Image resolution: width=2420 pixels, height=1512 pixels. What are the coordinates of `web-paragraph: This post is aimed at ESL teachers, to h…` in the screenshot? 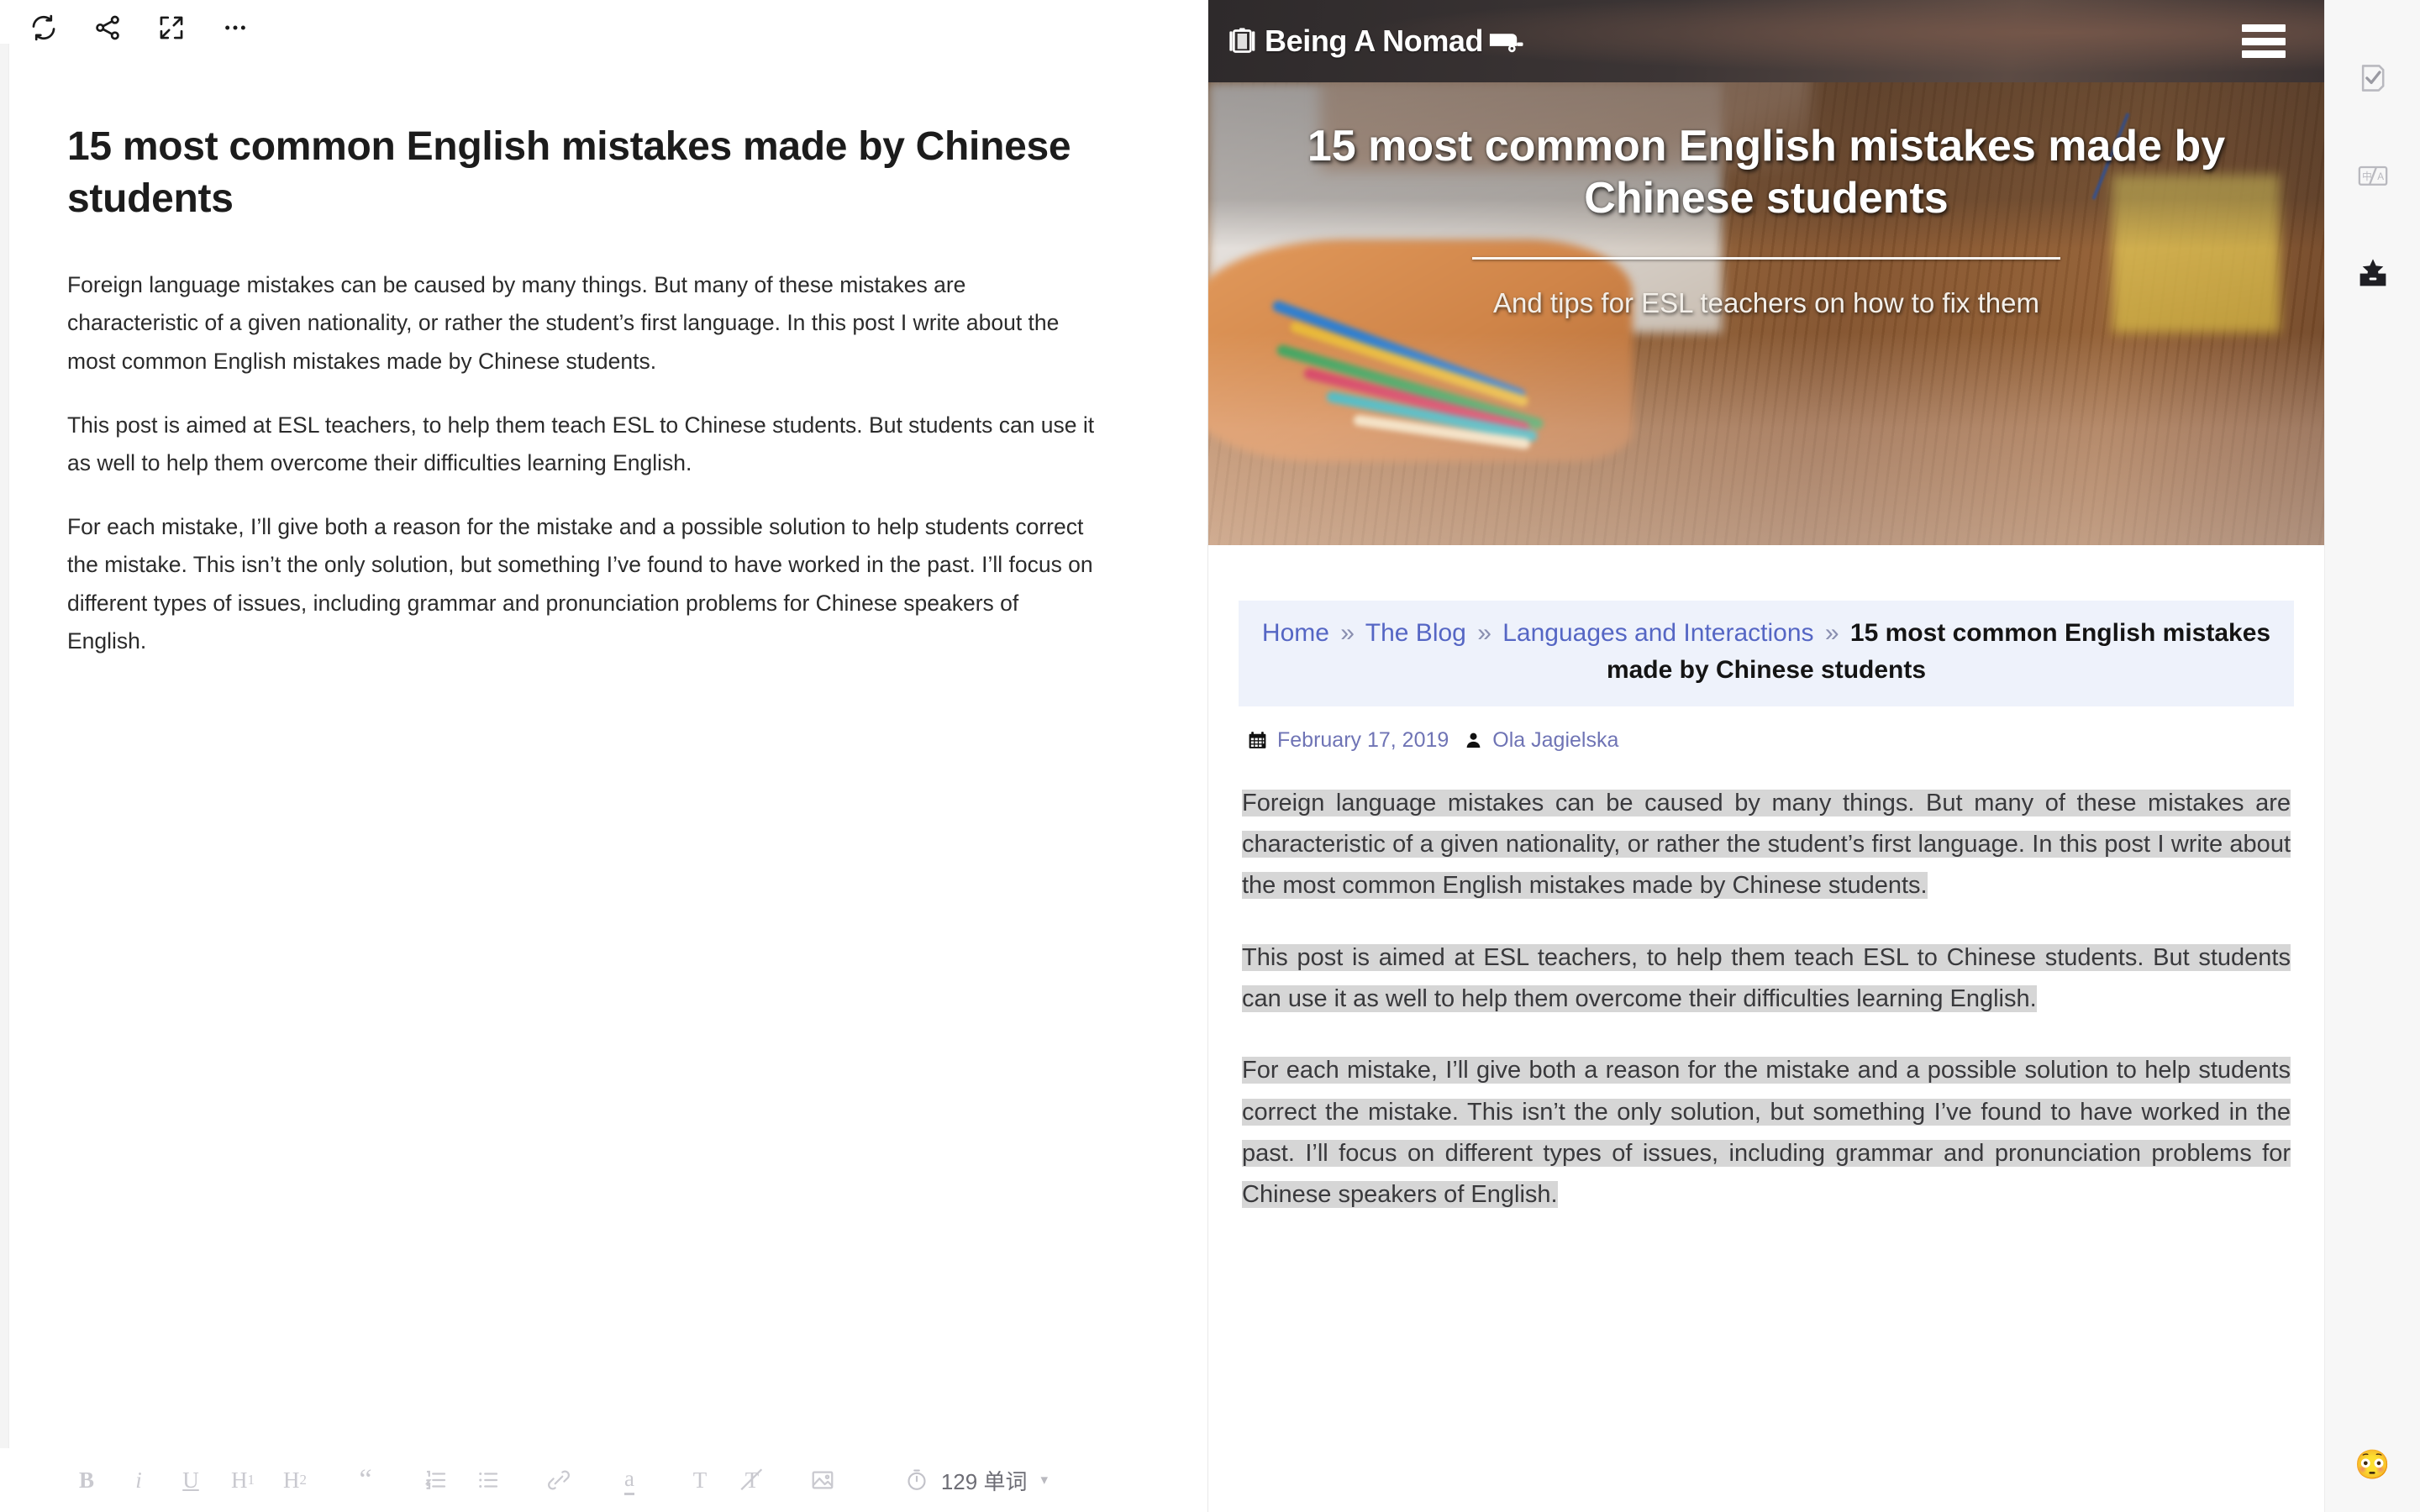 It's located at (1766, 979).